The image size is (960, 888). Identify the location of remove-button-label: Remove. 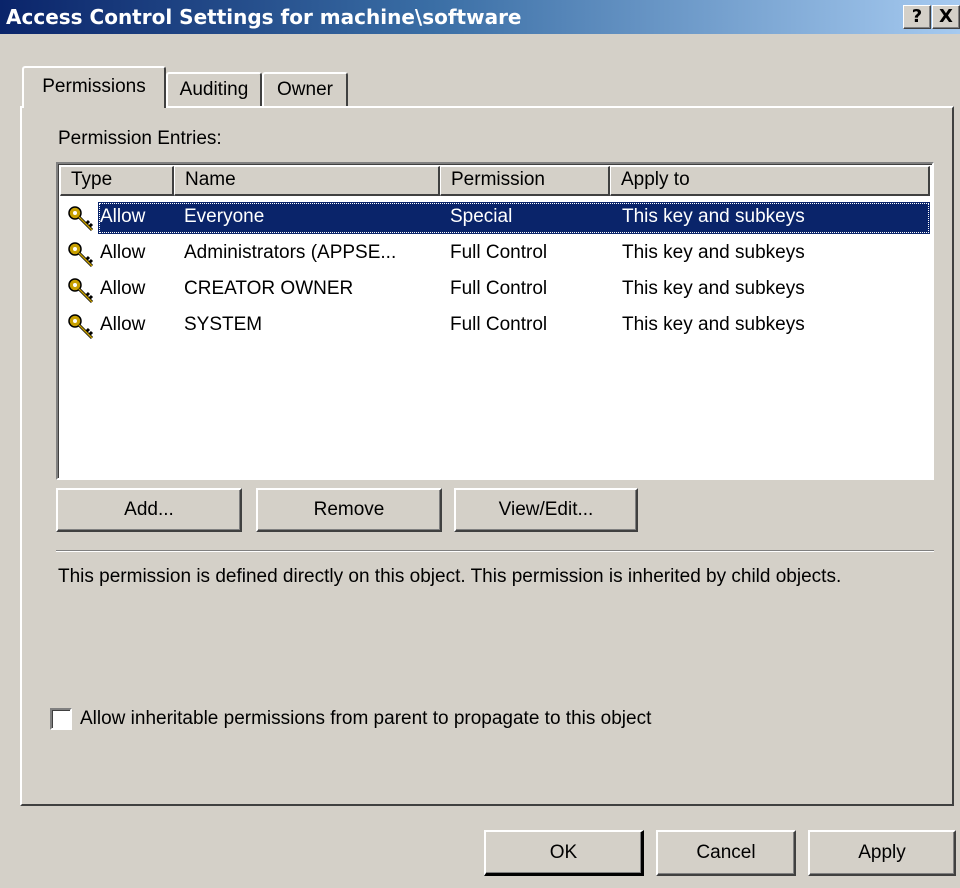
(349, 509).